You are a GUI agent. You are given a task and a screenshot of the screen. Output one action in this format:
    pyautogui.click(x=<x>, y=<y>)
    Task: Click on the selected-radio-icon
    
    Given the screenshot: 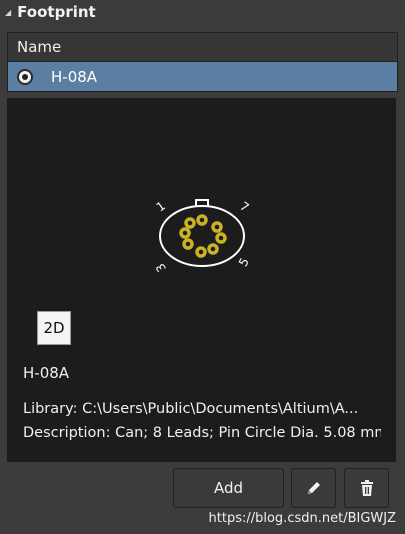 What is the action you would take?
    pyautogui.click(x=25, y=76)
    